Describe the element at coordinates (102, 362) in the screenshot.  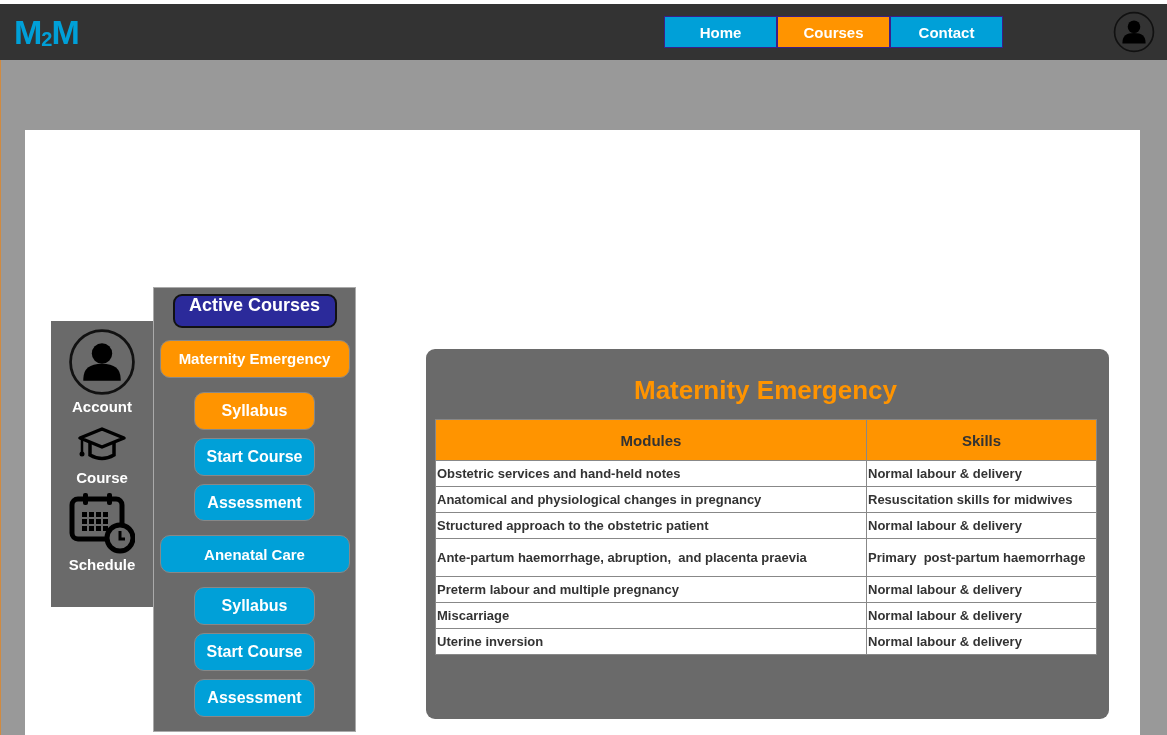
I see `account-icon` at that location.